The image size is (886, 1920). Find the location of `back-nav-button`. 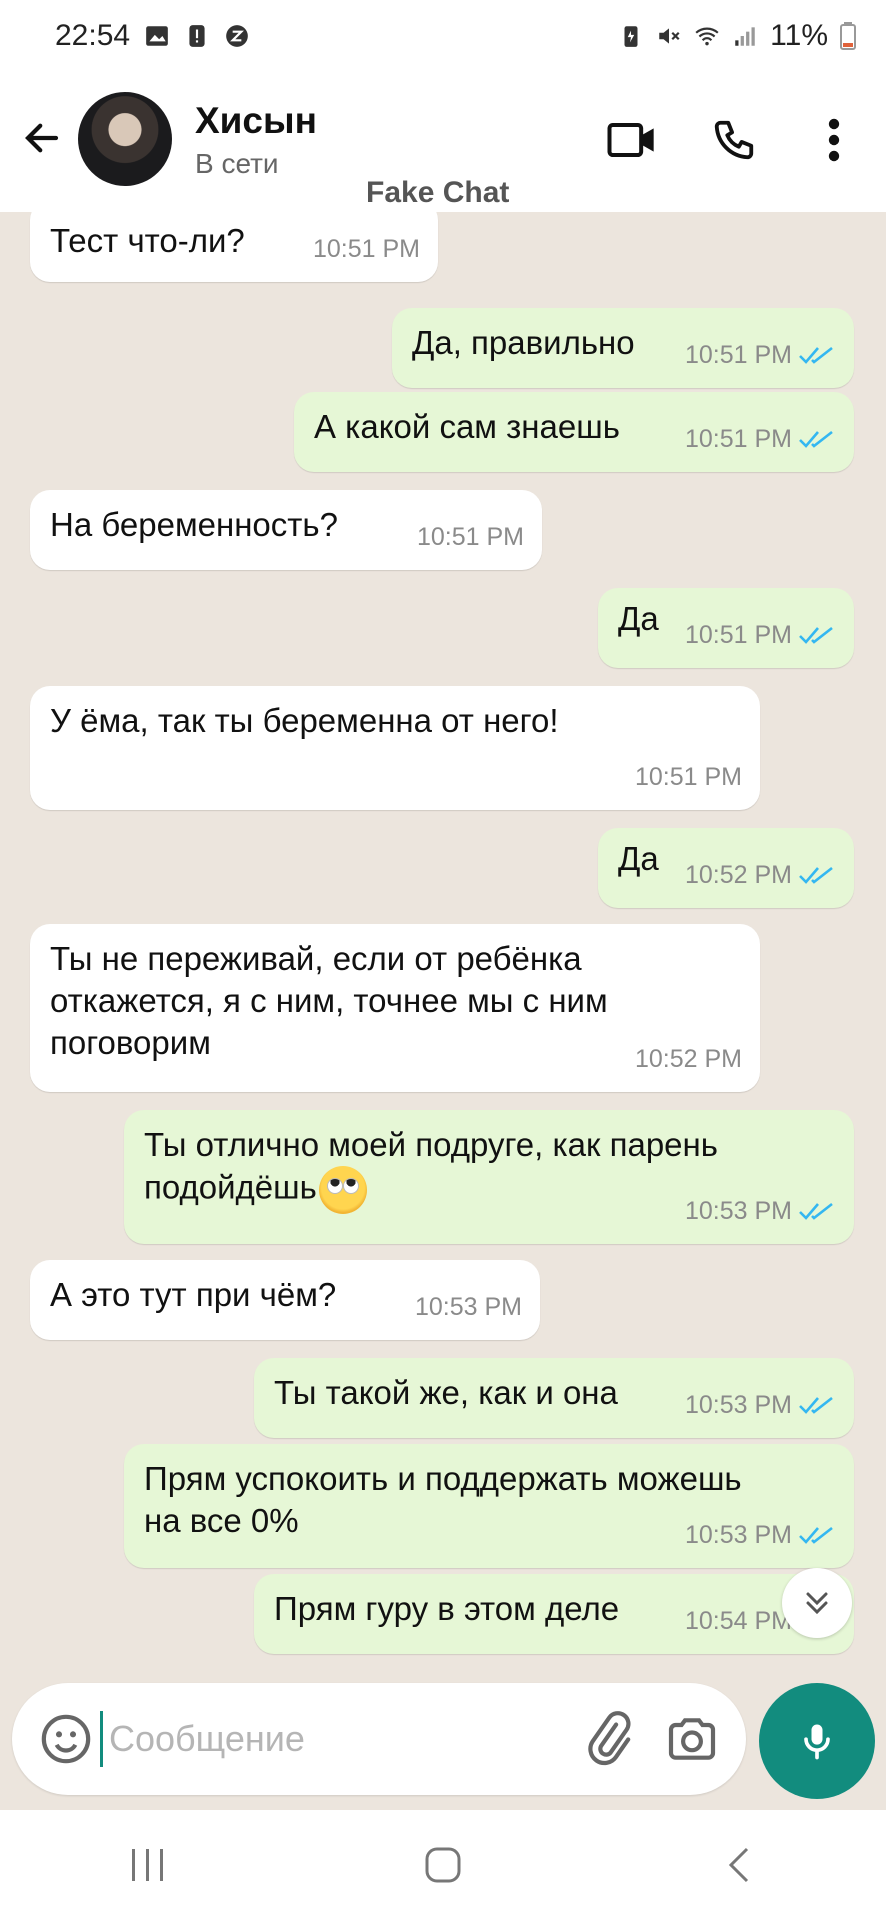

back-nav-button is located at coordinates (738, 1865).